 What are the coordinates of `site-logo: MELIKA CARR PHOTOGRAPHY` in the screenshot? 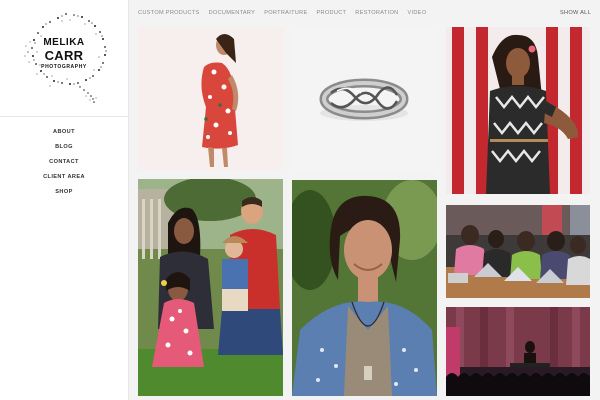 It's located at (66, 58).